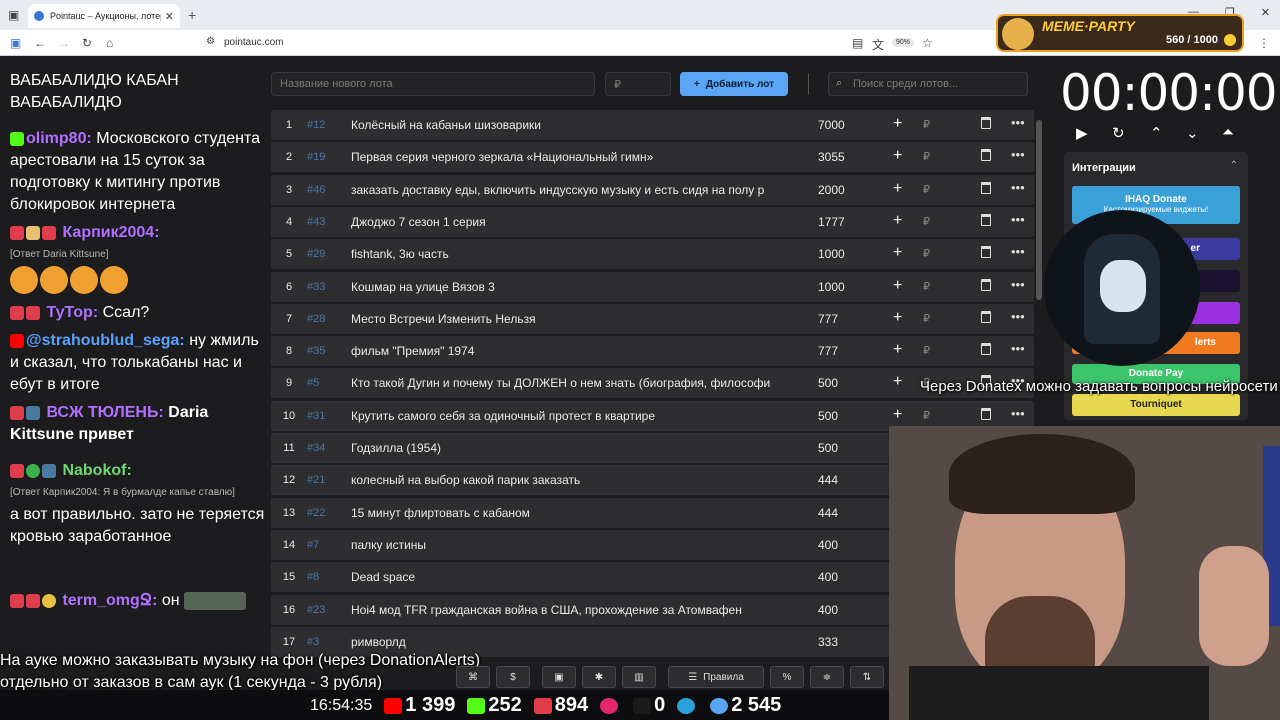 The height and width of the screenshot is (720, 1280). Describe the element at coordinates (40, 43) in the screenshot. I see `back-icon: ←` at that location.